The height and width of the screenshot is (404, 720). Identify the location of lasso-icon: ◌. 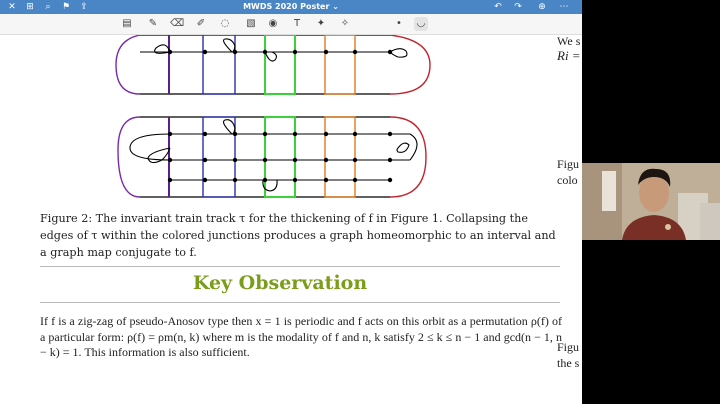
(225, 24).